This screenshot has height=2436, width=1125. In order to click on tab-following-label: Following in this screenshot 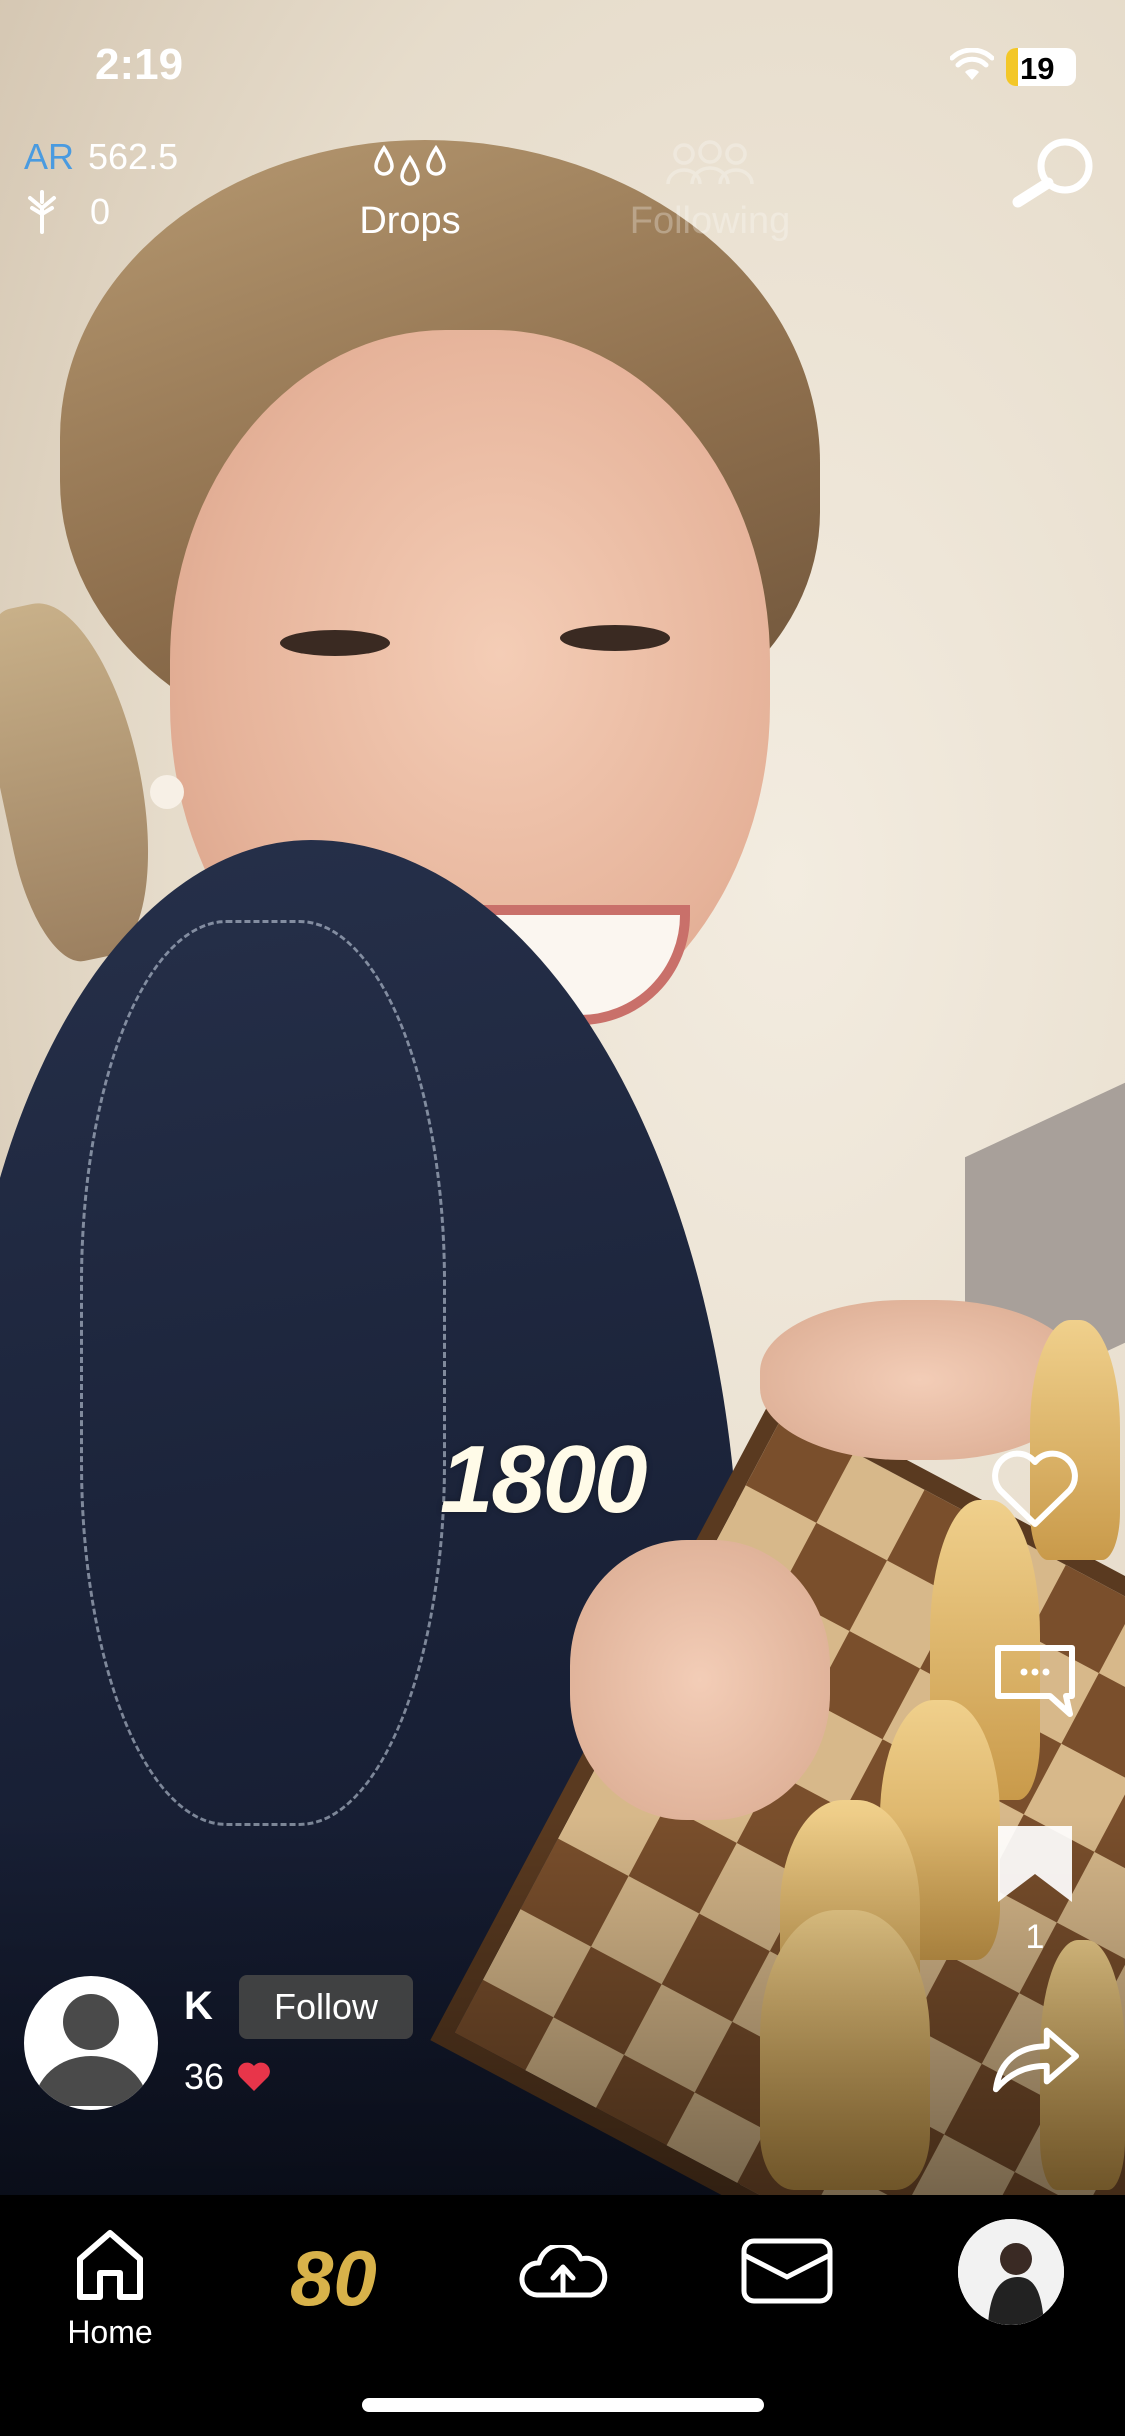, I will do `click(710, 221)`.